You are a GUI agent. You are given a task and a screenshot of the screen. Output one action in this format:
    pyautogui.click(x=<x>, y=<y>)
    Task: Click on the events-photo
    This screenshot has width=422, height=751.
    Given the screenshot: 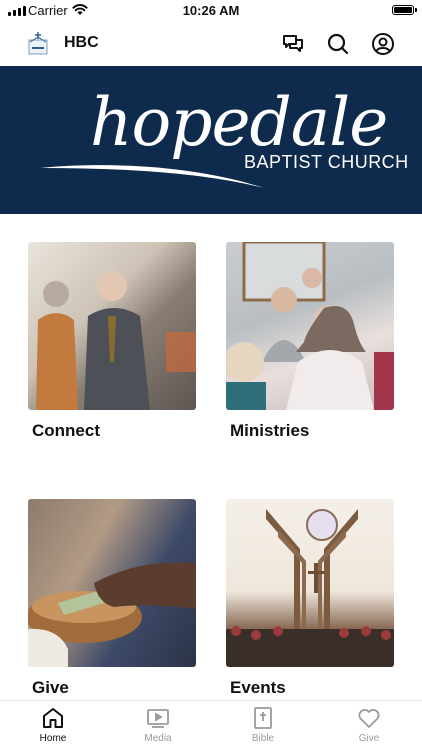 What is the action you would take?
    pyautogui.click(x=310, y=583)
    